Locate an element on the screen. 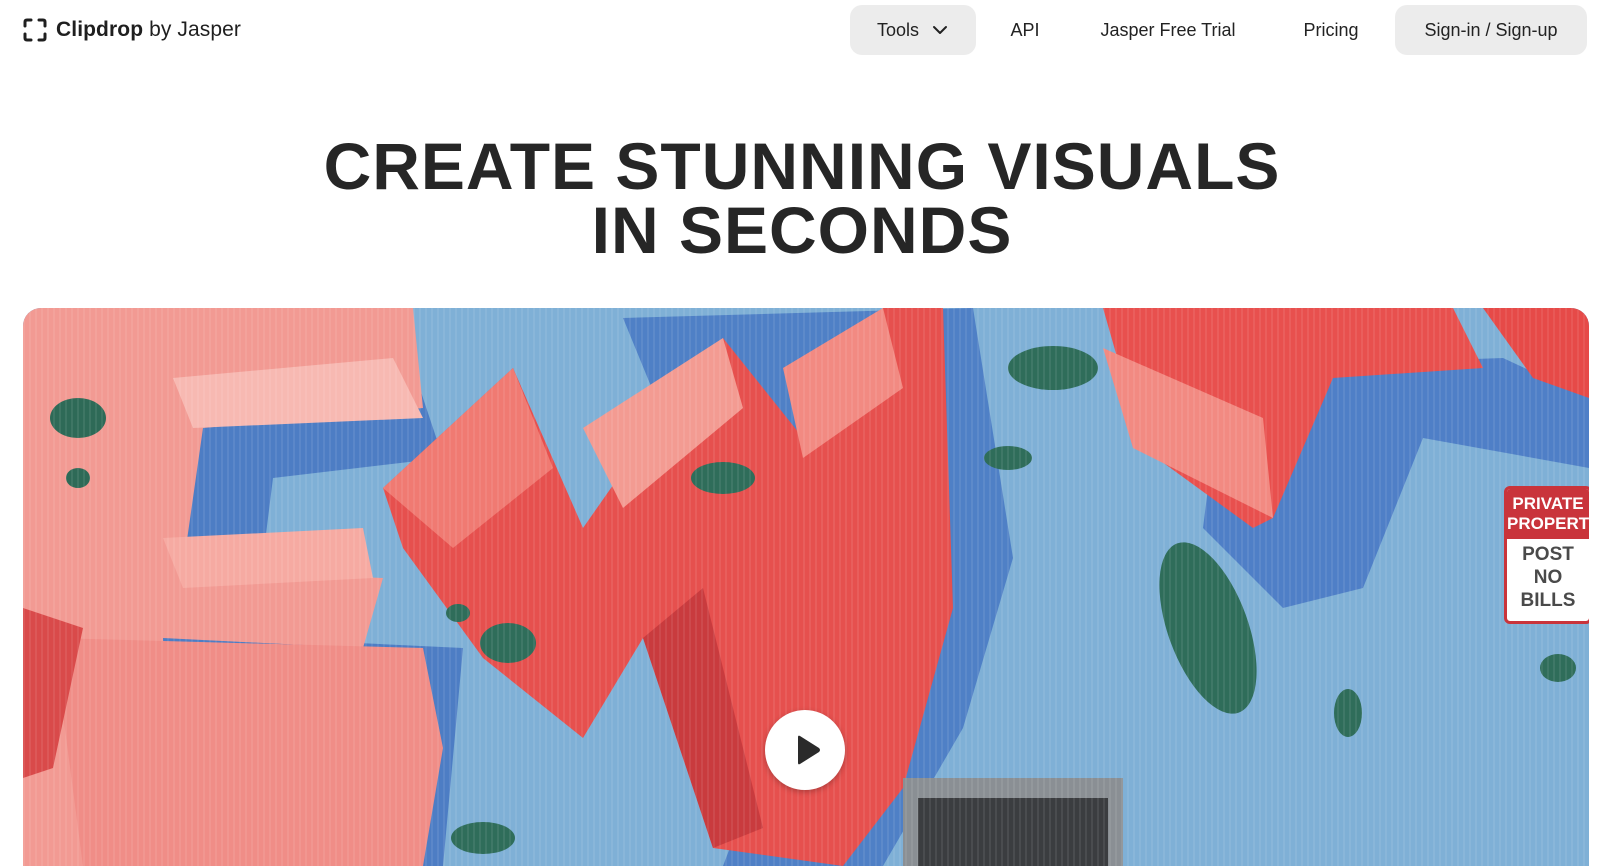  bracket-frame-icon is located at coordinates (35, 30).